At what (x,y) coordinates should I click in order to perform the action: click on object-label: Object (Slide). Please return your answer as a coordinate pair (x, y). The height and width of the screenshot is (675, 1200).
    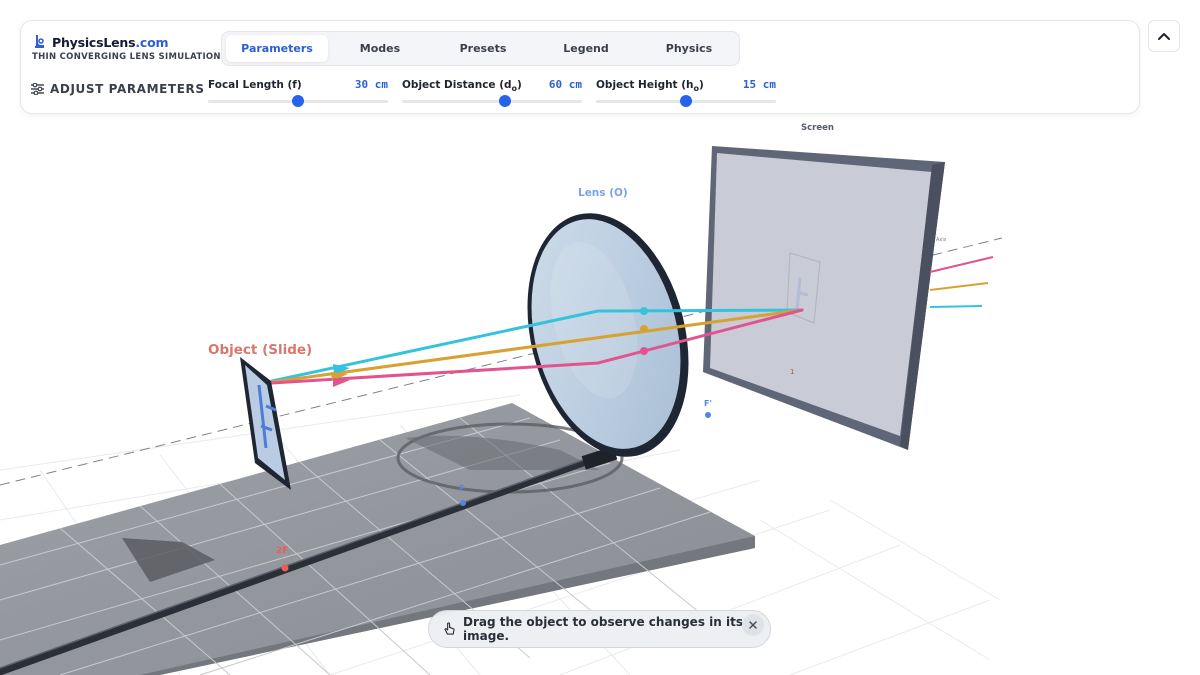
    Looking at the image, I should click on (260, 350).